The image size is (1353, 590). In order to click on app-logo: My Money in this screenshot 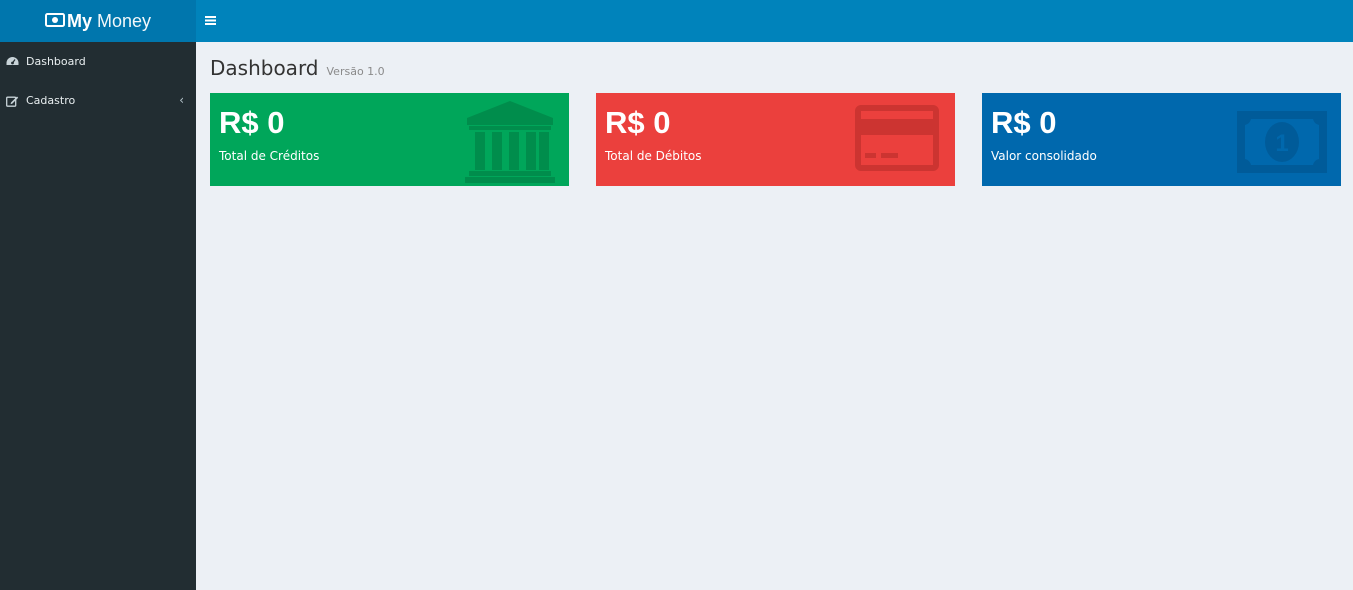, I will do `click(98, 21)`.